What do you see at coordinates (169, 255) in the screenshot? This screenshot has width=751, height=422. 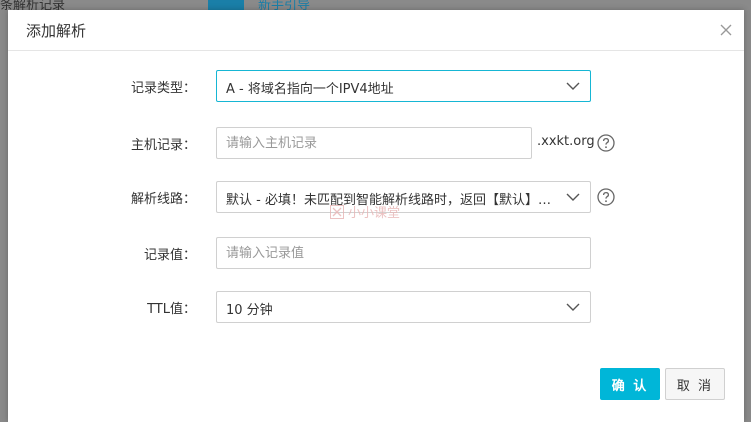 I see `record-value-label: 记录值：` at bounding box center [169, 255].